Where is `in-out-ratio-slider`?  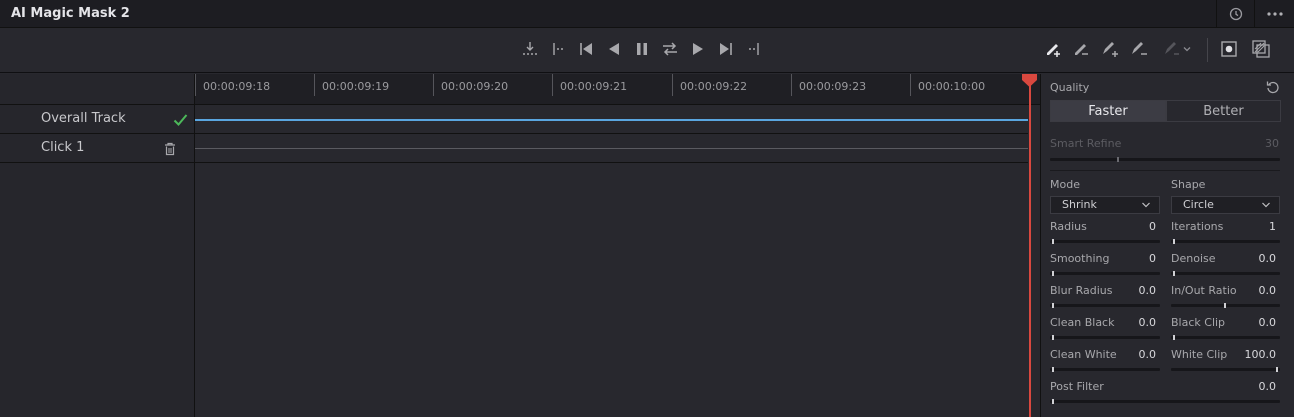 in-out-ratio-slider is located at coordinates (1225, 305).